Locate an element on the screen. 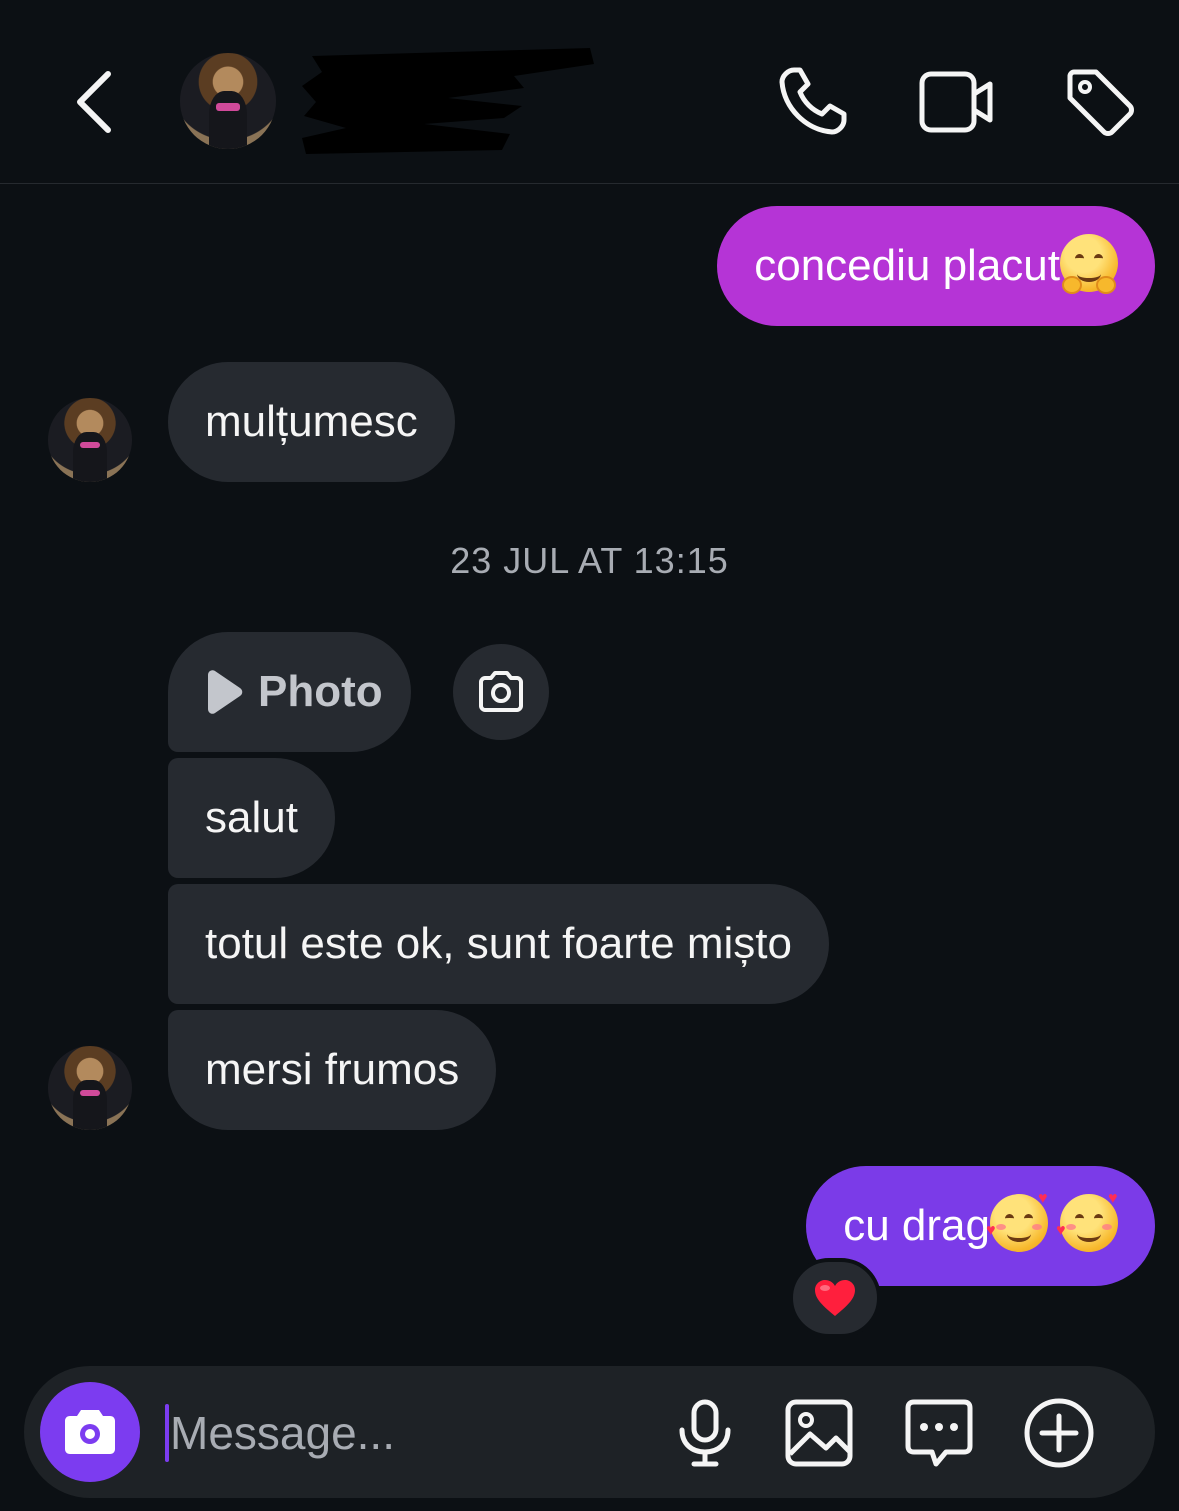  video-camera-icon is located at coordinates (956, 102).